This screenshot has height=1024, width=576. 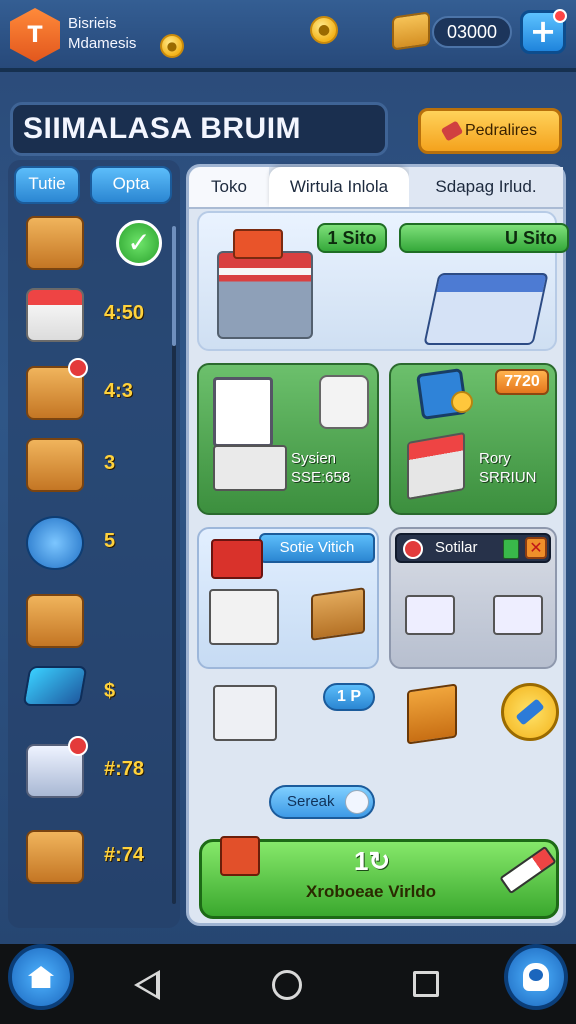 What do you see at coordinates (95, 317) in the screenshot?
I see `sidebar-item-market-stall: 4:50` at bounding box center [95, 317].